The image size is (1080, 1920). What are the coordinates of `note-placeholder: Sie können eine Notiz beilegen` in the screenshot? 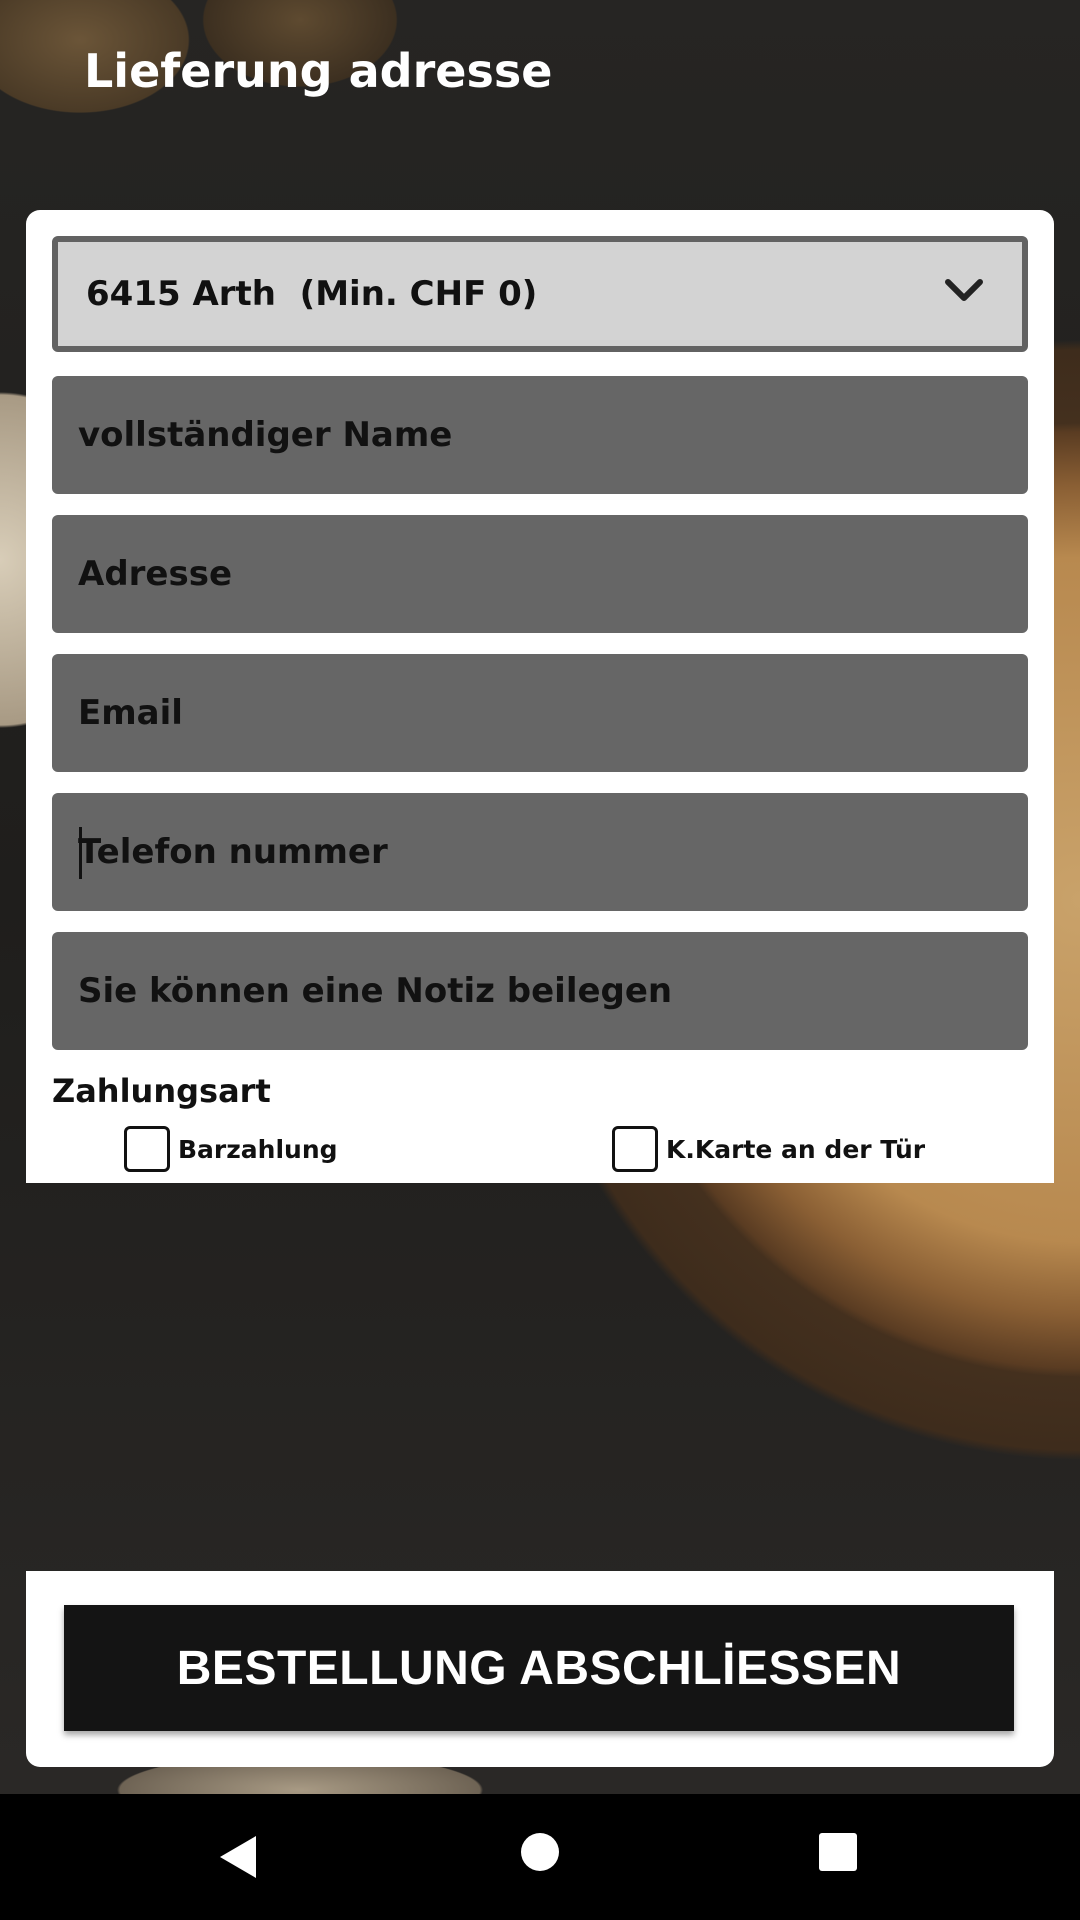 It's located at (375, 991).